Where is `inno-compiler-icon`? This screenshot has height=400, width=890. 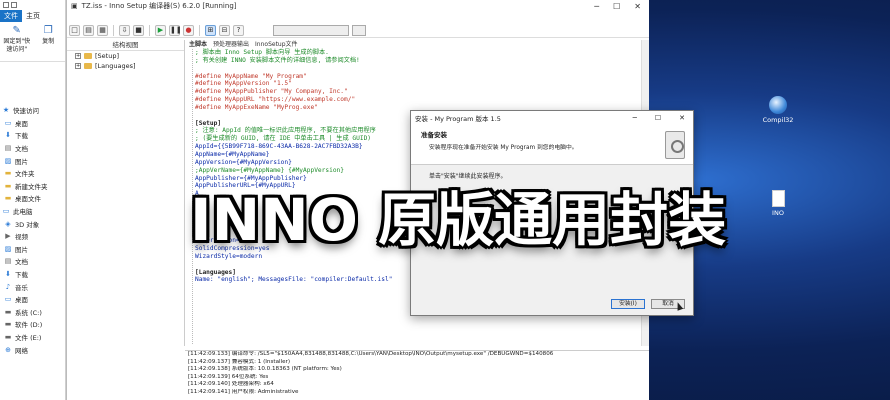 inno-compiler-icon is located at coordinates (778, 105).